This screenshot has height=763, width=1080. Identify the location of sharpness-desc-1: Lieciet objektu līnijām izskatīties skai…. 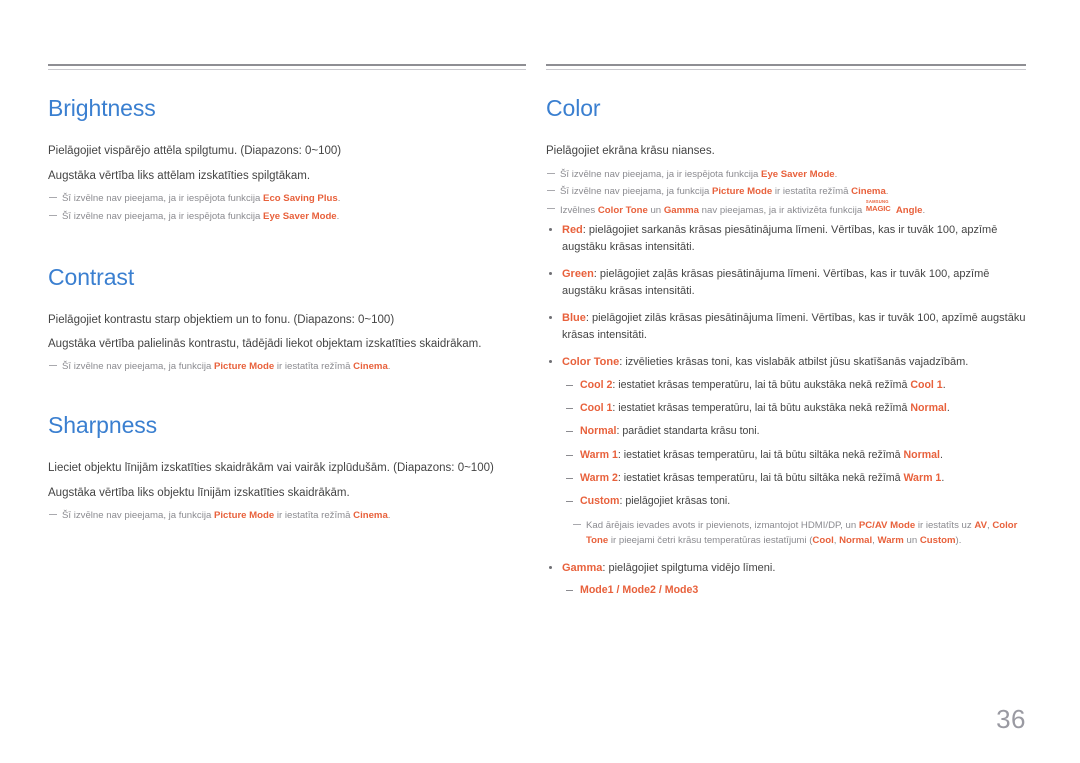
(271, 468).